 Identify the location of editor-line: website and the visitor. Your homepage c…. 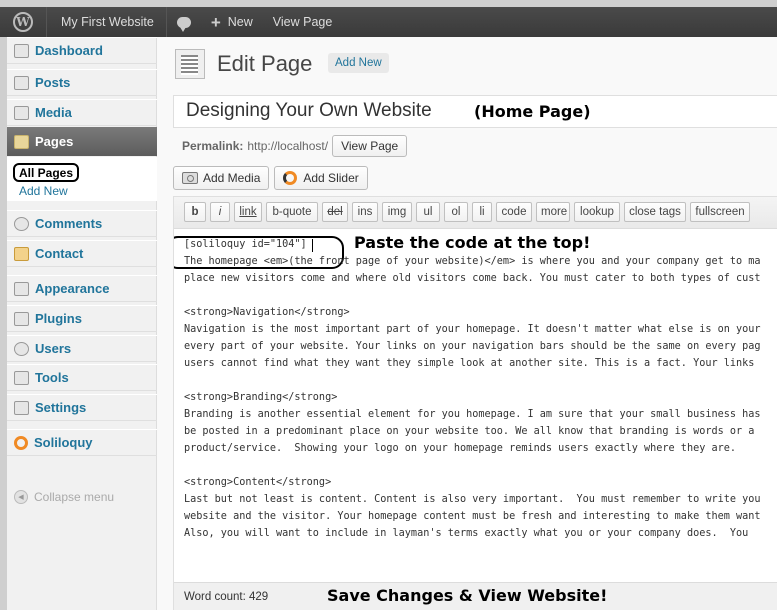
(472, 516).